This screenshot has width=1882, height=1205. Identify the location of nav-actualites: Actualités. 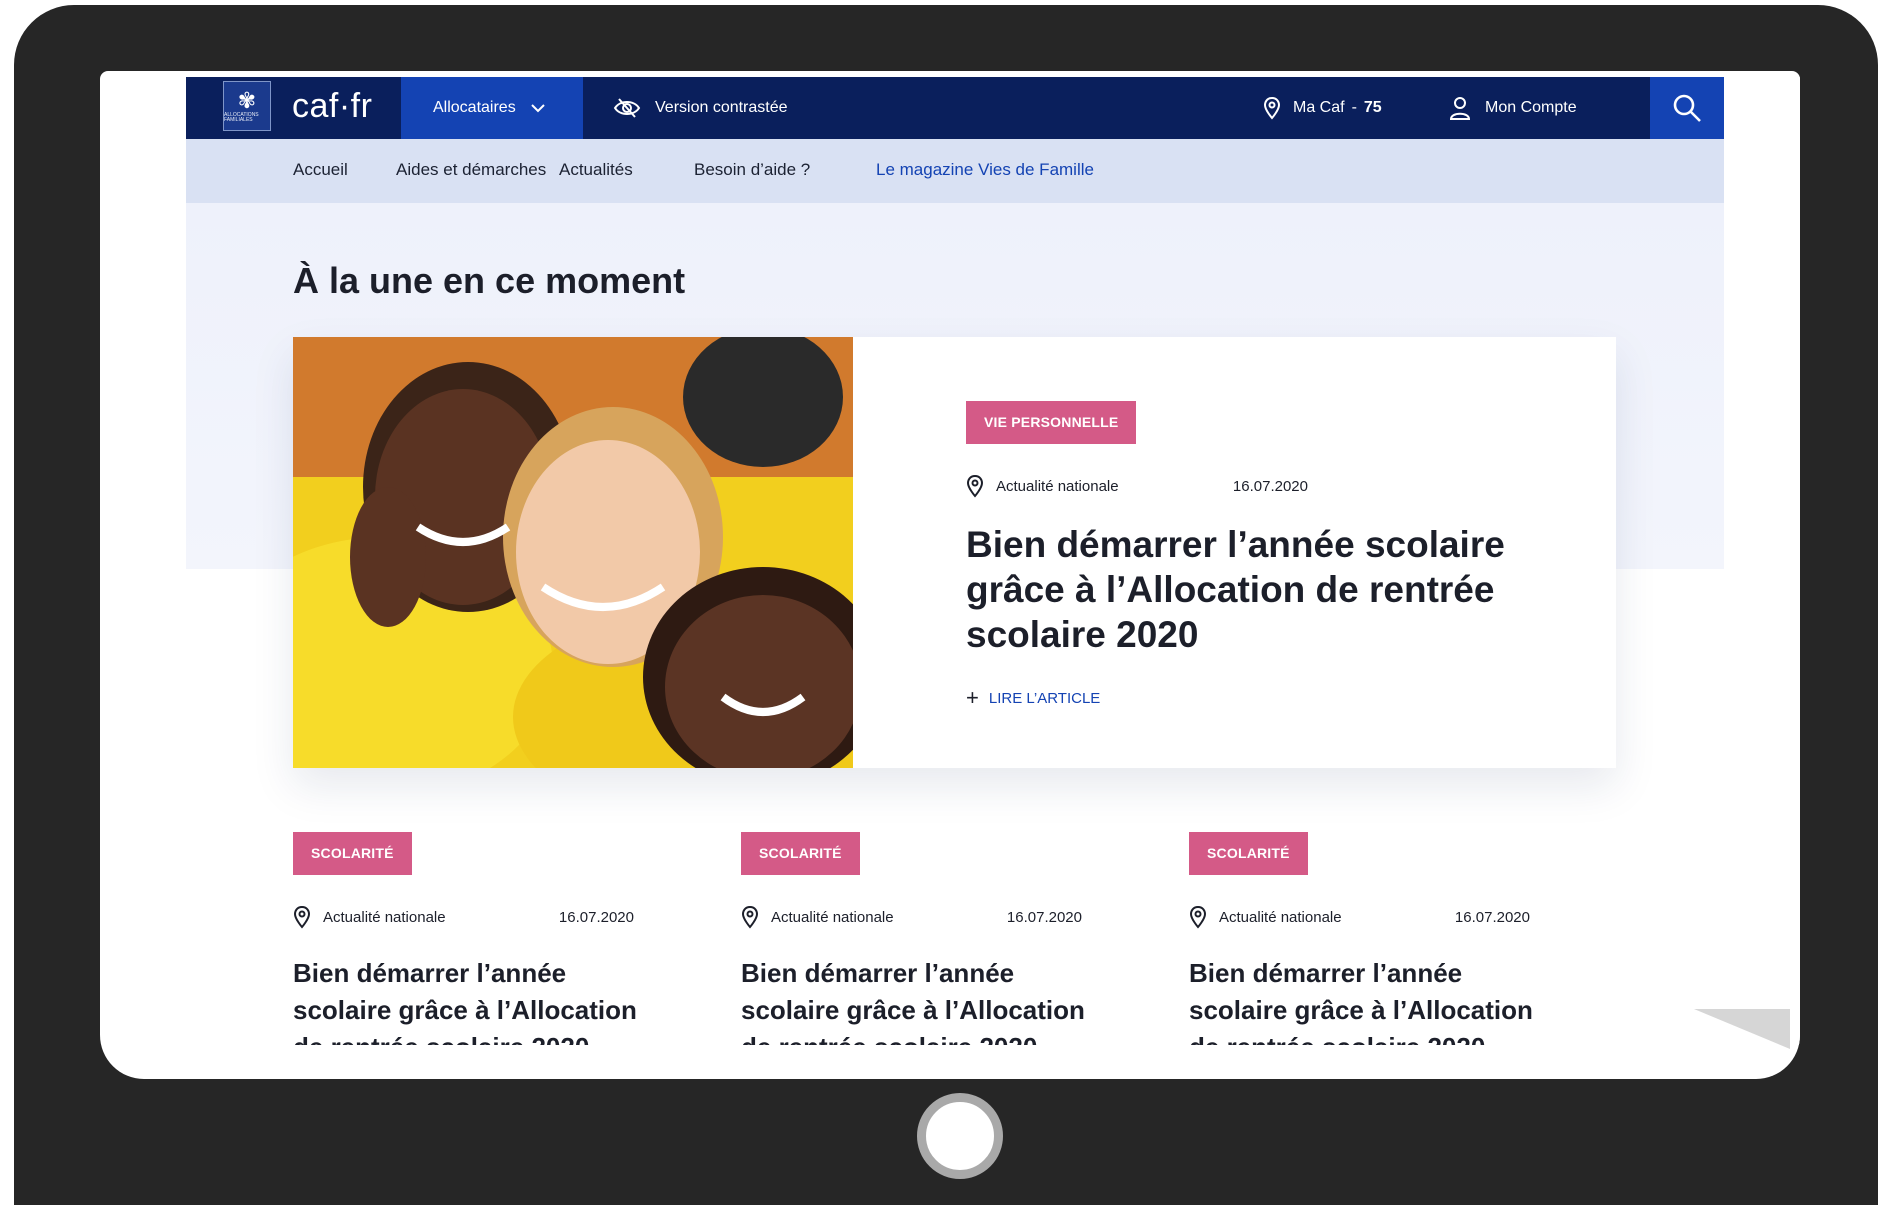
(596, 170).